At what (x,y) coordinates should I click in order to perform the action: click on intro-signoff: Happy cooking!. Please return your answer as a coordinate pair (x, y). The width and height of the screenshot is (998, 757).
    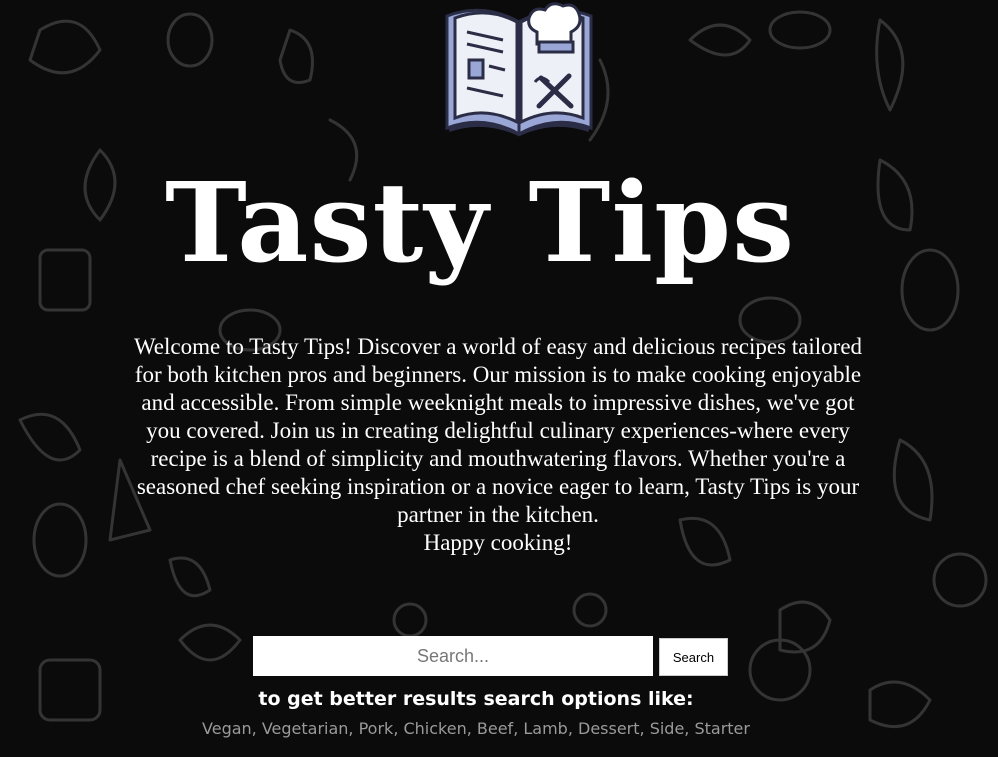
    Looking at the image, I should click on (498, 542).